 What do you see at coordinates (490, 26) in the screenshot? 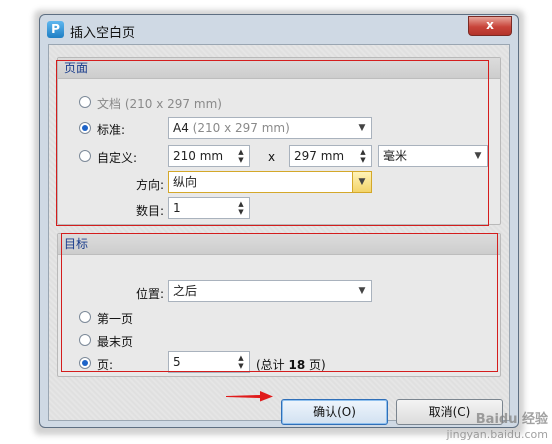
I see `close-button: x` at bounding box center [490, 26].